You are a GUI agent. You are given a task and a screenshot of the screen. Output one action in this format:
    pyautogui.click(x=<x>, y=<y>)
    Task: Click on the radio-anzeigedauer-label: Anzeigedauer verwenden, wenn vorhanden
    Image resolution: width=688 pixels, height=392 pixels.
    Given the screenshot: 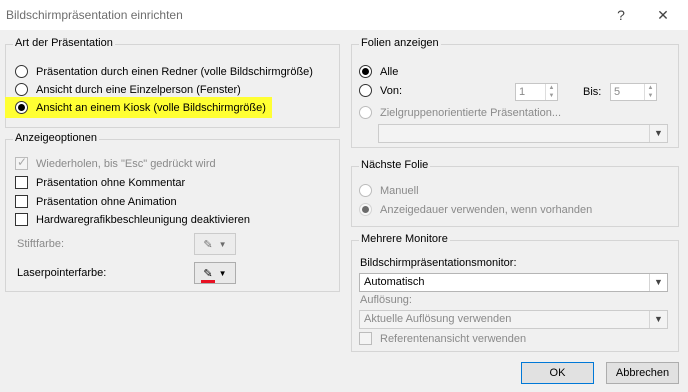 What is the action you would take?
    pyautogui.click(x=486, y=209)
    